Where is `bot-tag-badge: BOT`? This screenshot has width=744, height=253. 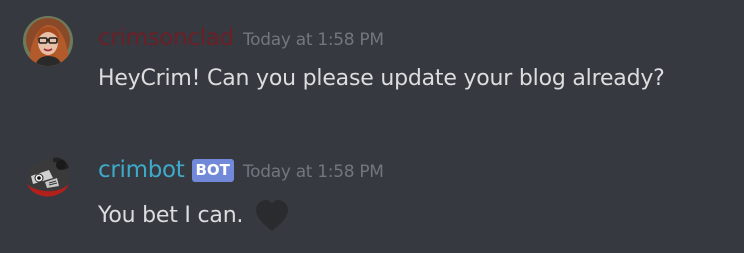
bot-tag-badge: BOT is located at coordinates (212, 170).